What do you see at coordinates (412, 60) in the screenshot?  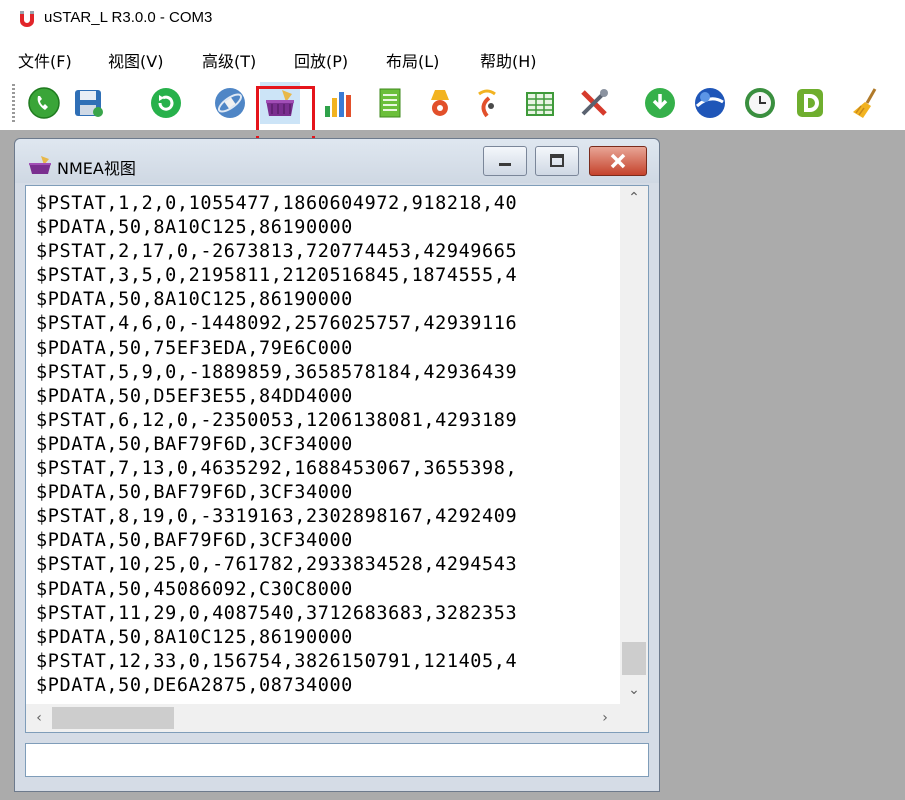 I see `menu-layout: 布局(L)` at bounding box center [412, 60].